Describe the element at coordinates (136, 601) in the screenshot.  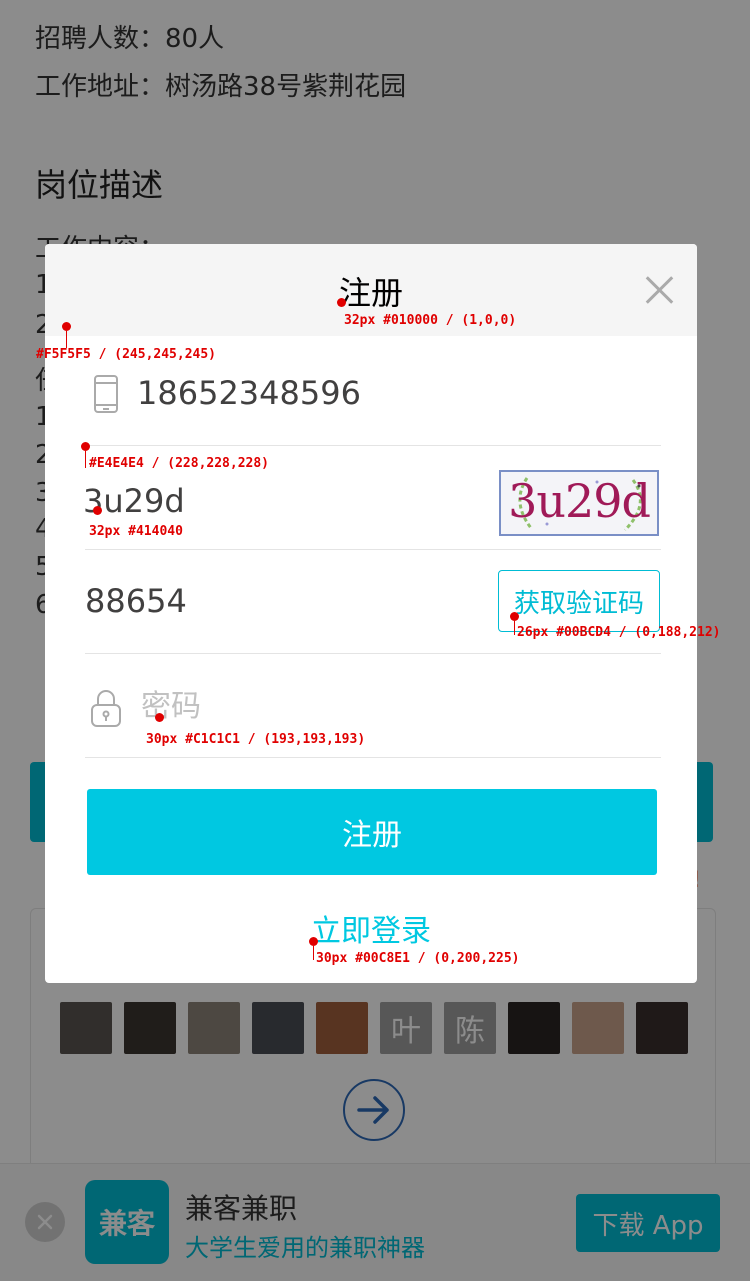
I see `sms-code-input: 88654` at that location.